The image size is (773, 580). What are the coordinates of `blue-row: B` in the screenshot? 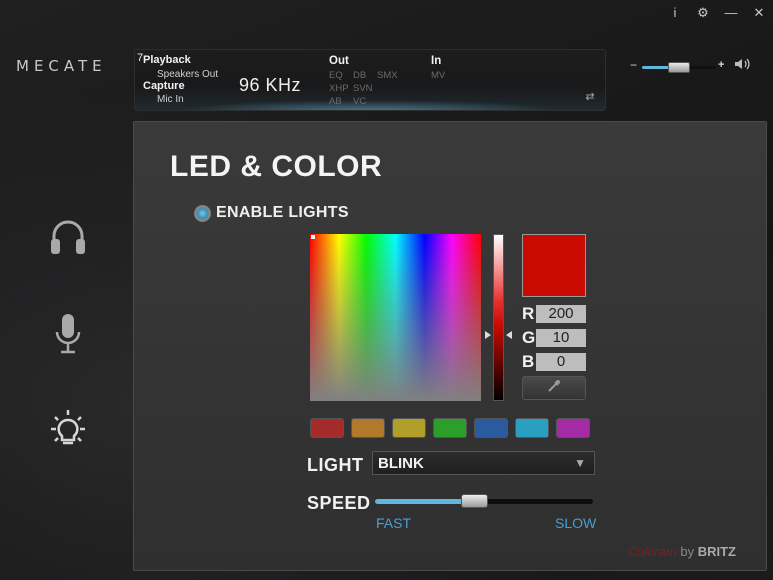 It's located at (554, 362).